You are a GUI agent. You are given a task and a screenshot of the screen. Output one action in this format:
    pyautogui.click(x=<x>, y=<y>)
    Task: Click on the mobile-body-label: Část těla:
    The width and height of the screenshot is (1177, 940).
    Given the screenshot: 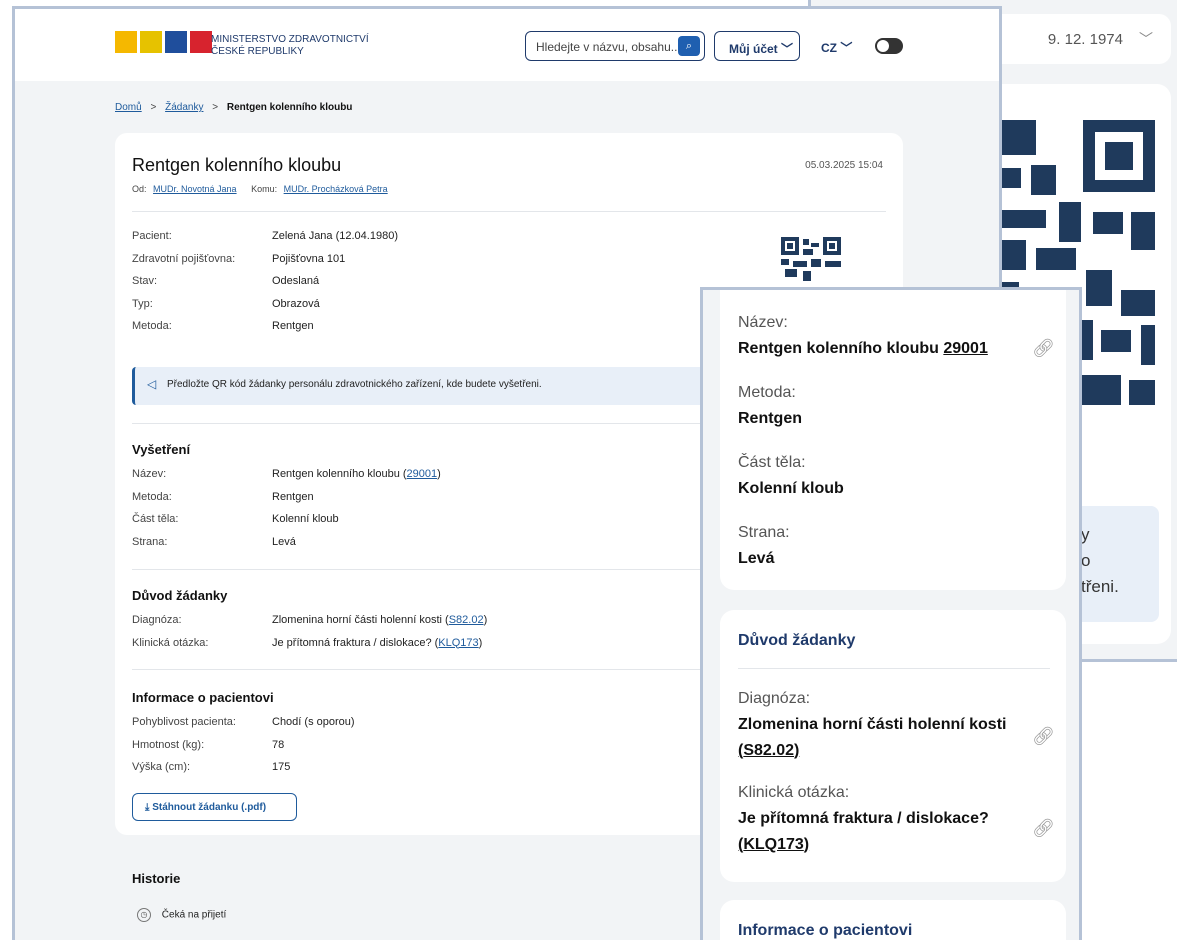 What is the action you would take?
    pyautogui.click(x=772, y=462)
    